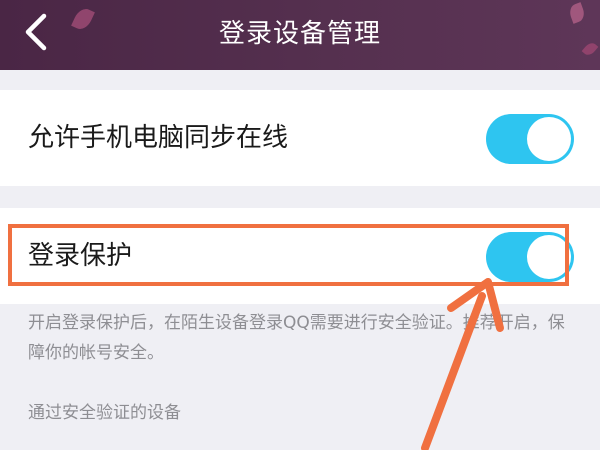  Describe the element at coordinates (80, 256) in the screenshot. I see `login-protection-label: 登录保护` at that location.